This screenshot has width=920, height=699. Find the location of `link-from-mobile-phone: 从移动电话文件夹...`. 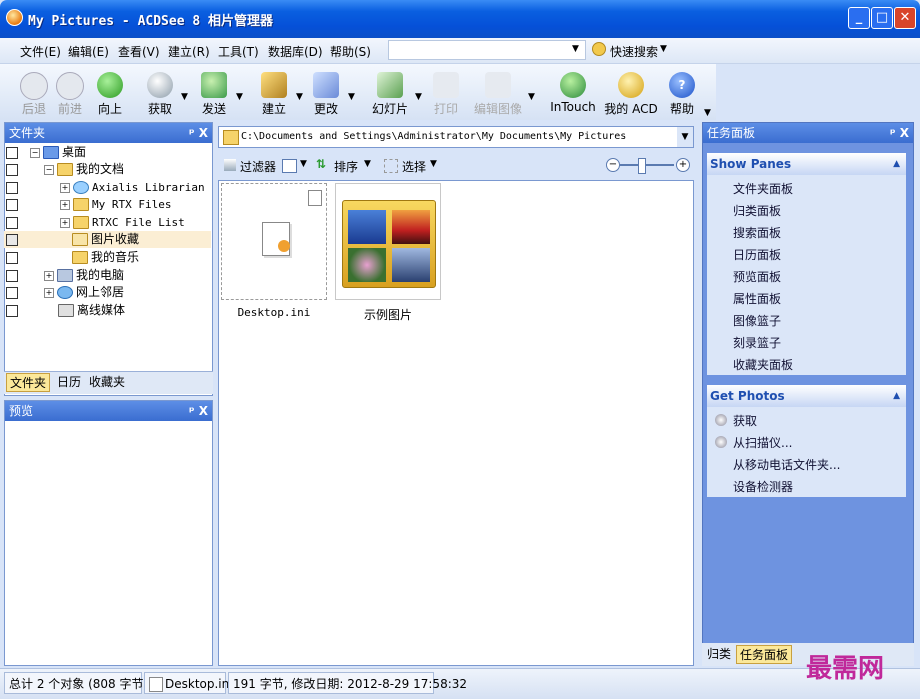

link-from-mobile-phone: 从移动电话文件夹... is located at coordinates (786, 464).